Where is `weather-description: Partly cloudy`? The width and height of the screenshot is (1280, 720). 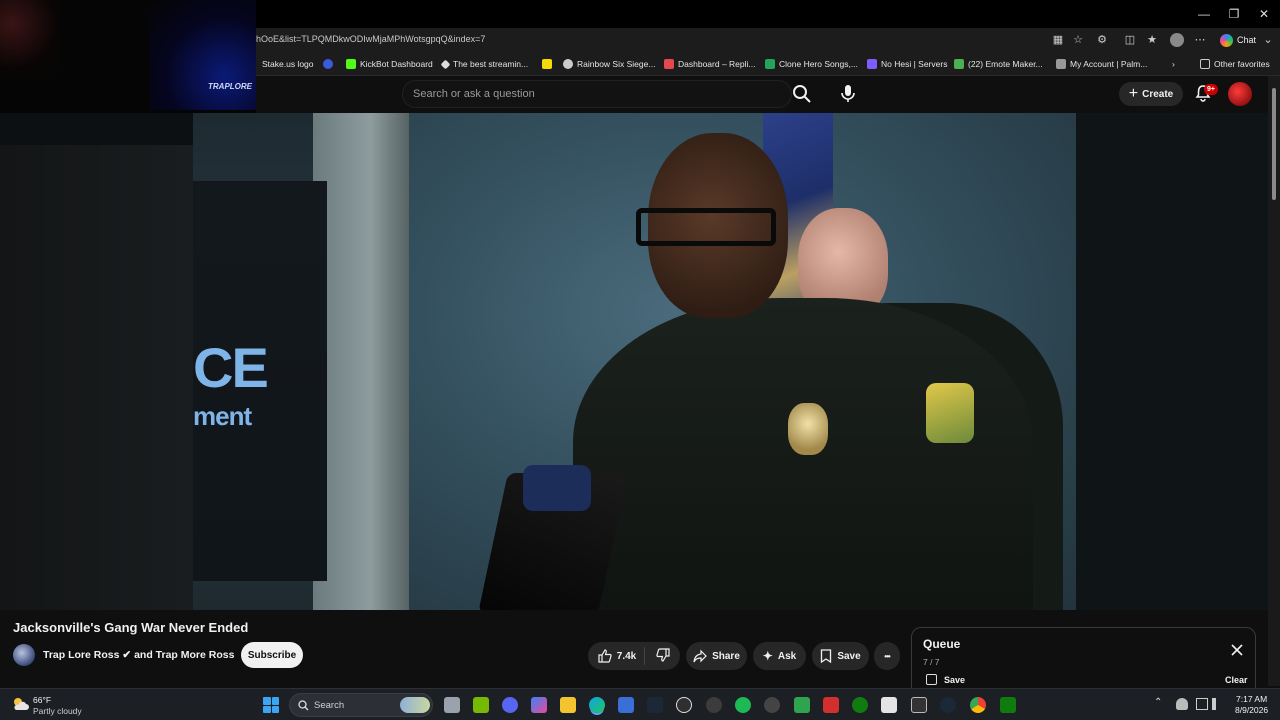
weather-description: Partly cloudy is located at coordinates (57, 711).